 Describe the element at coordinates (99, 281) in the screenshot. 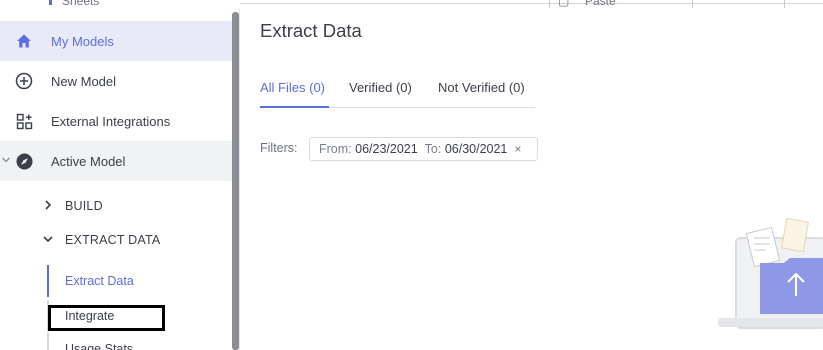

I see `sidebar-leaf-label: Extract Data` at that location.